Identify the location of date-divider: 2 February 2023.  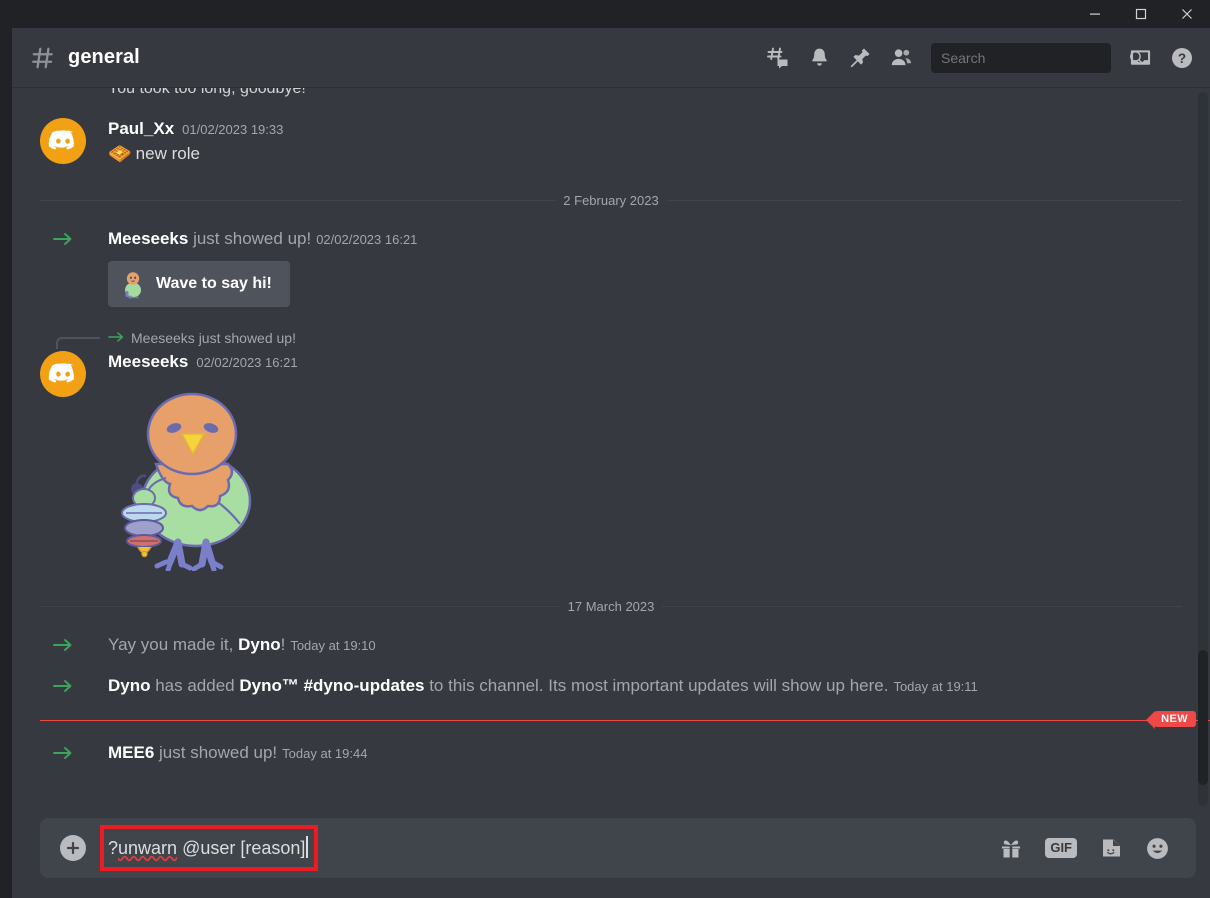
(611, 200).